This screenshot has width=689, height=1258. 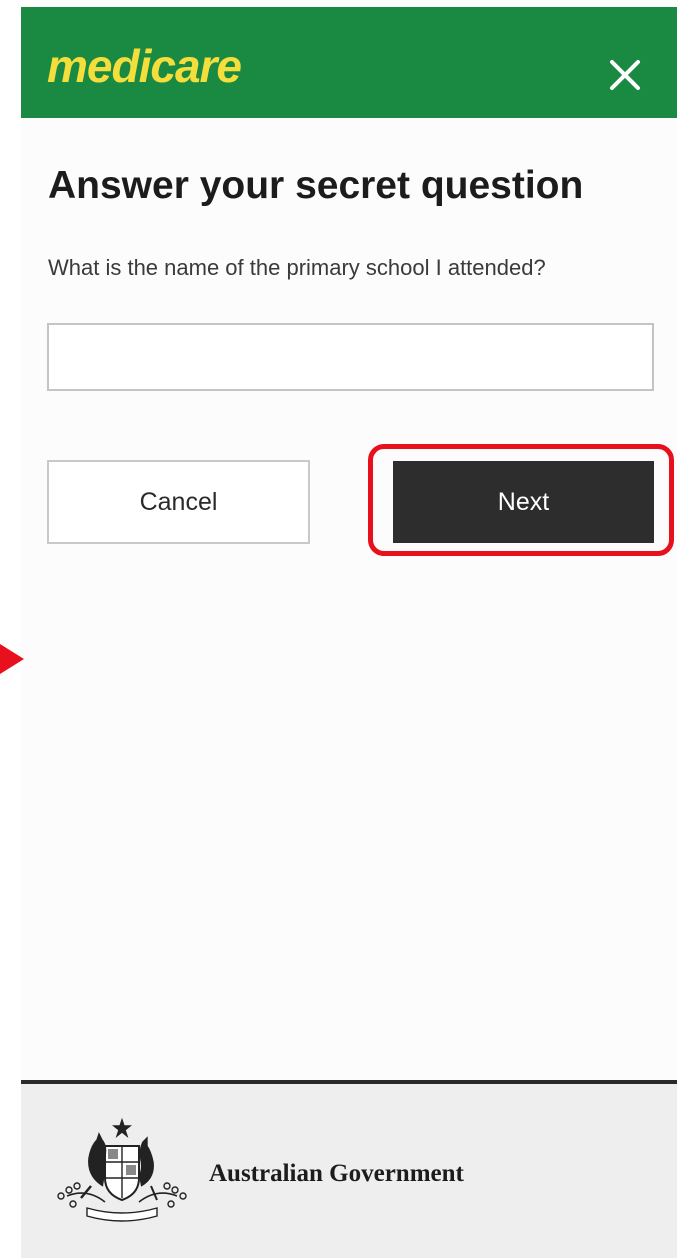 What do you see at coordinates (336, 1173) in the screenshot?
I see `australian-government-label: Australian Government` at bounding box center [336, 1173].